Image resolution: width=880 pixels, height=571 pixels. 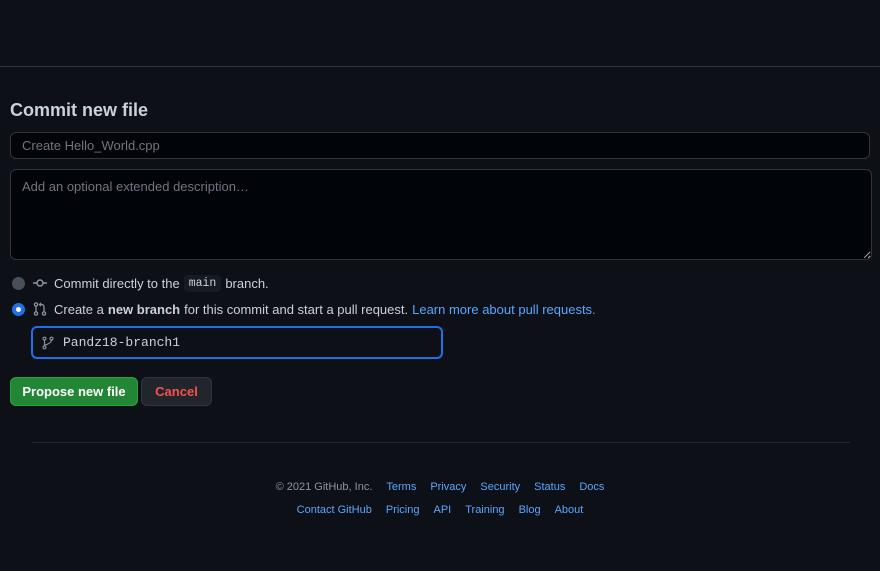 I want to click on footer-link-privacy: Privacy, so click(x=448, y=487).